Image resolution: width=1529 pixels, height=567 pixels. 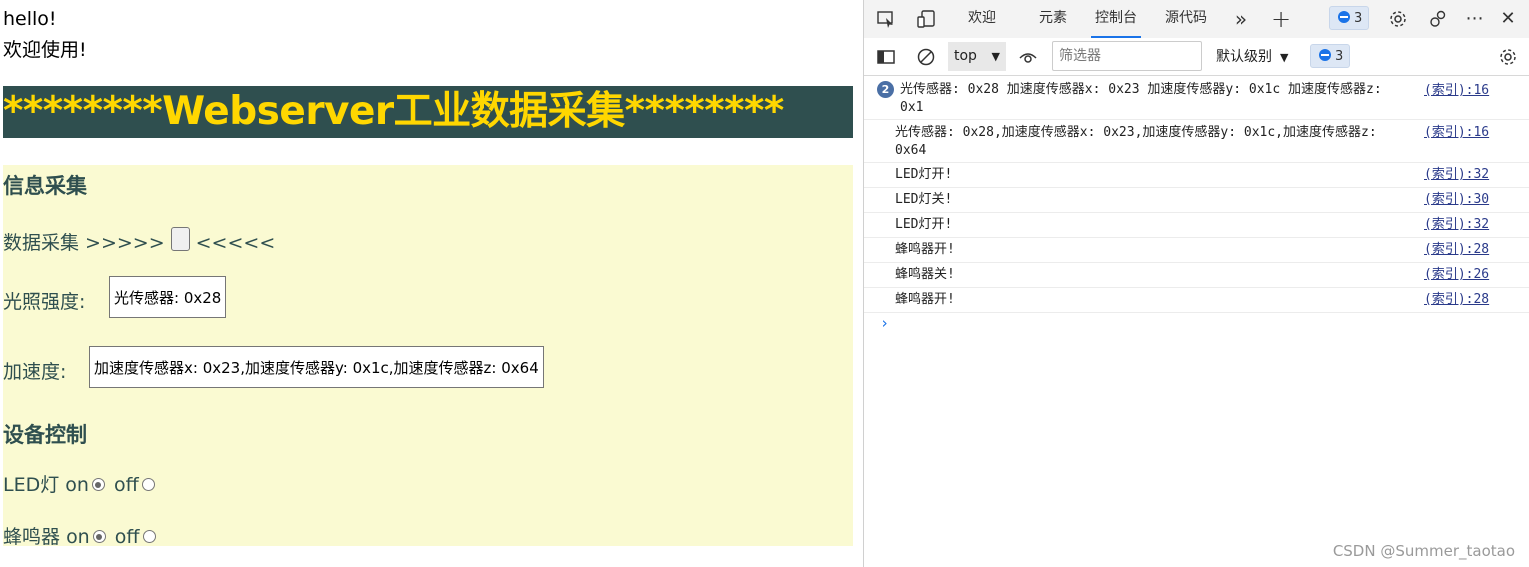 I want to click on led-off-radio, so click(x=148, y=484).